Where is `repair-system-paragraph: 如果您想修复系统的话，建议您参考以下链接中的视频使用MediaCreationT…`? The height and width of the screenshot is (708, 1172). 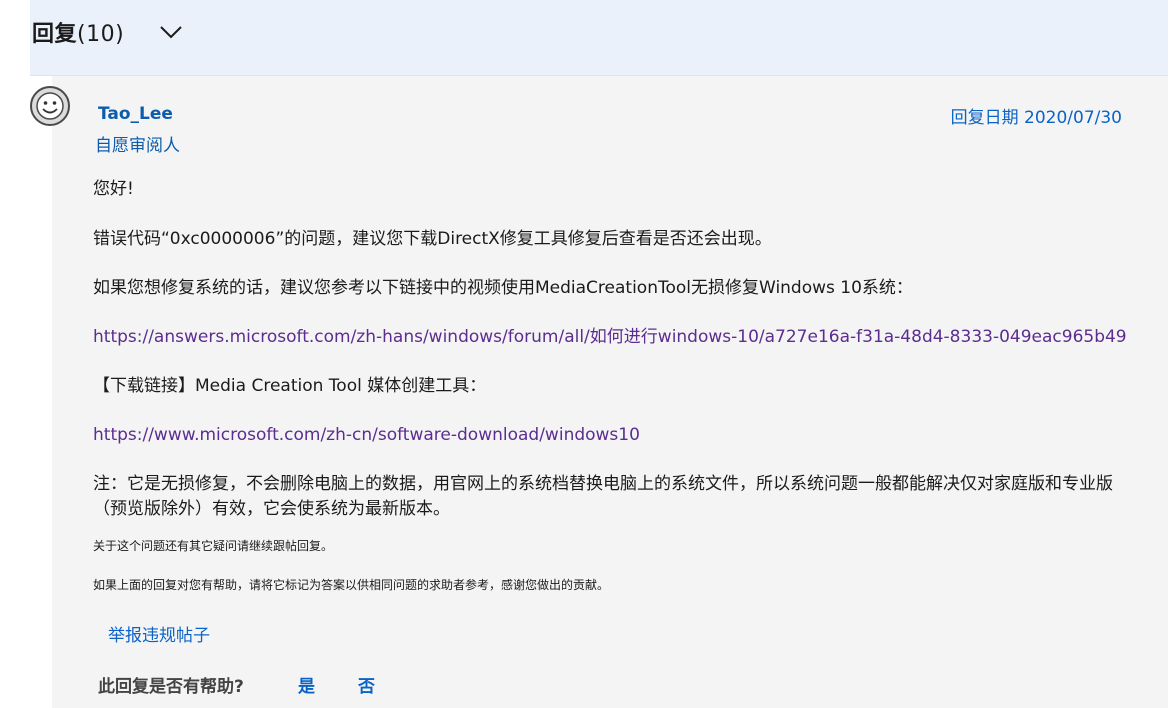 repair-system-paragraph: 如果您想修复系统的话，建议您参考以下链接中的视频使用MediaCreationT… is located at coordinates (503, 288).